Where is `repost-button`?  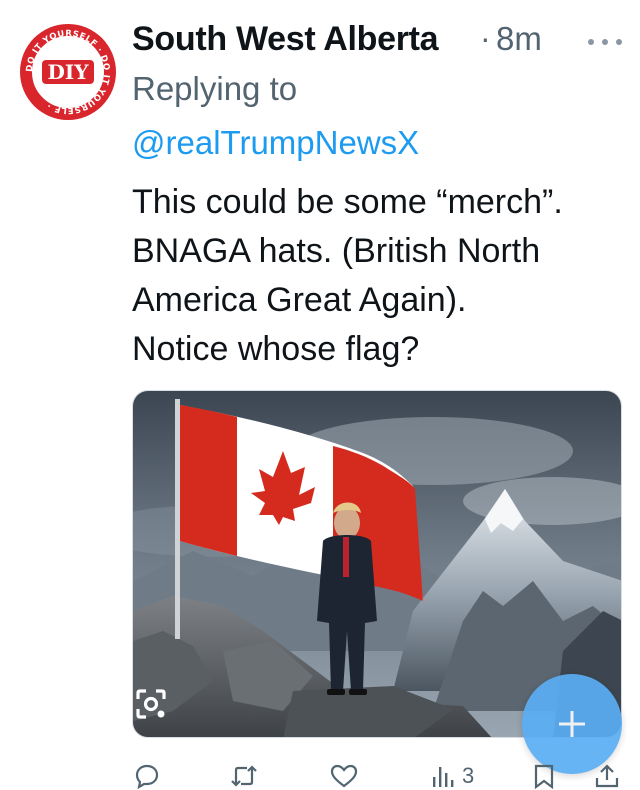 repost-button is located at coordinates (244, 776).